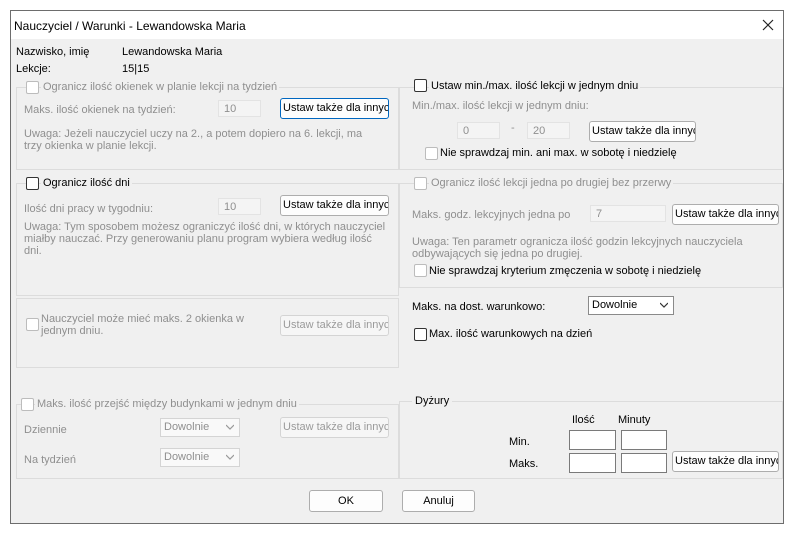  What do you see at coordinates (420, 85) in the screenshot?
I see `minmax-checkbox` at bounding box center [420, 85].